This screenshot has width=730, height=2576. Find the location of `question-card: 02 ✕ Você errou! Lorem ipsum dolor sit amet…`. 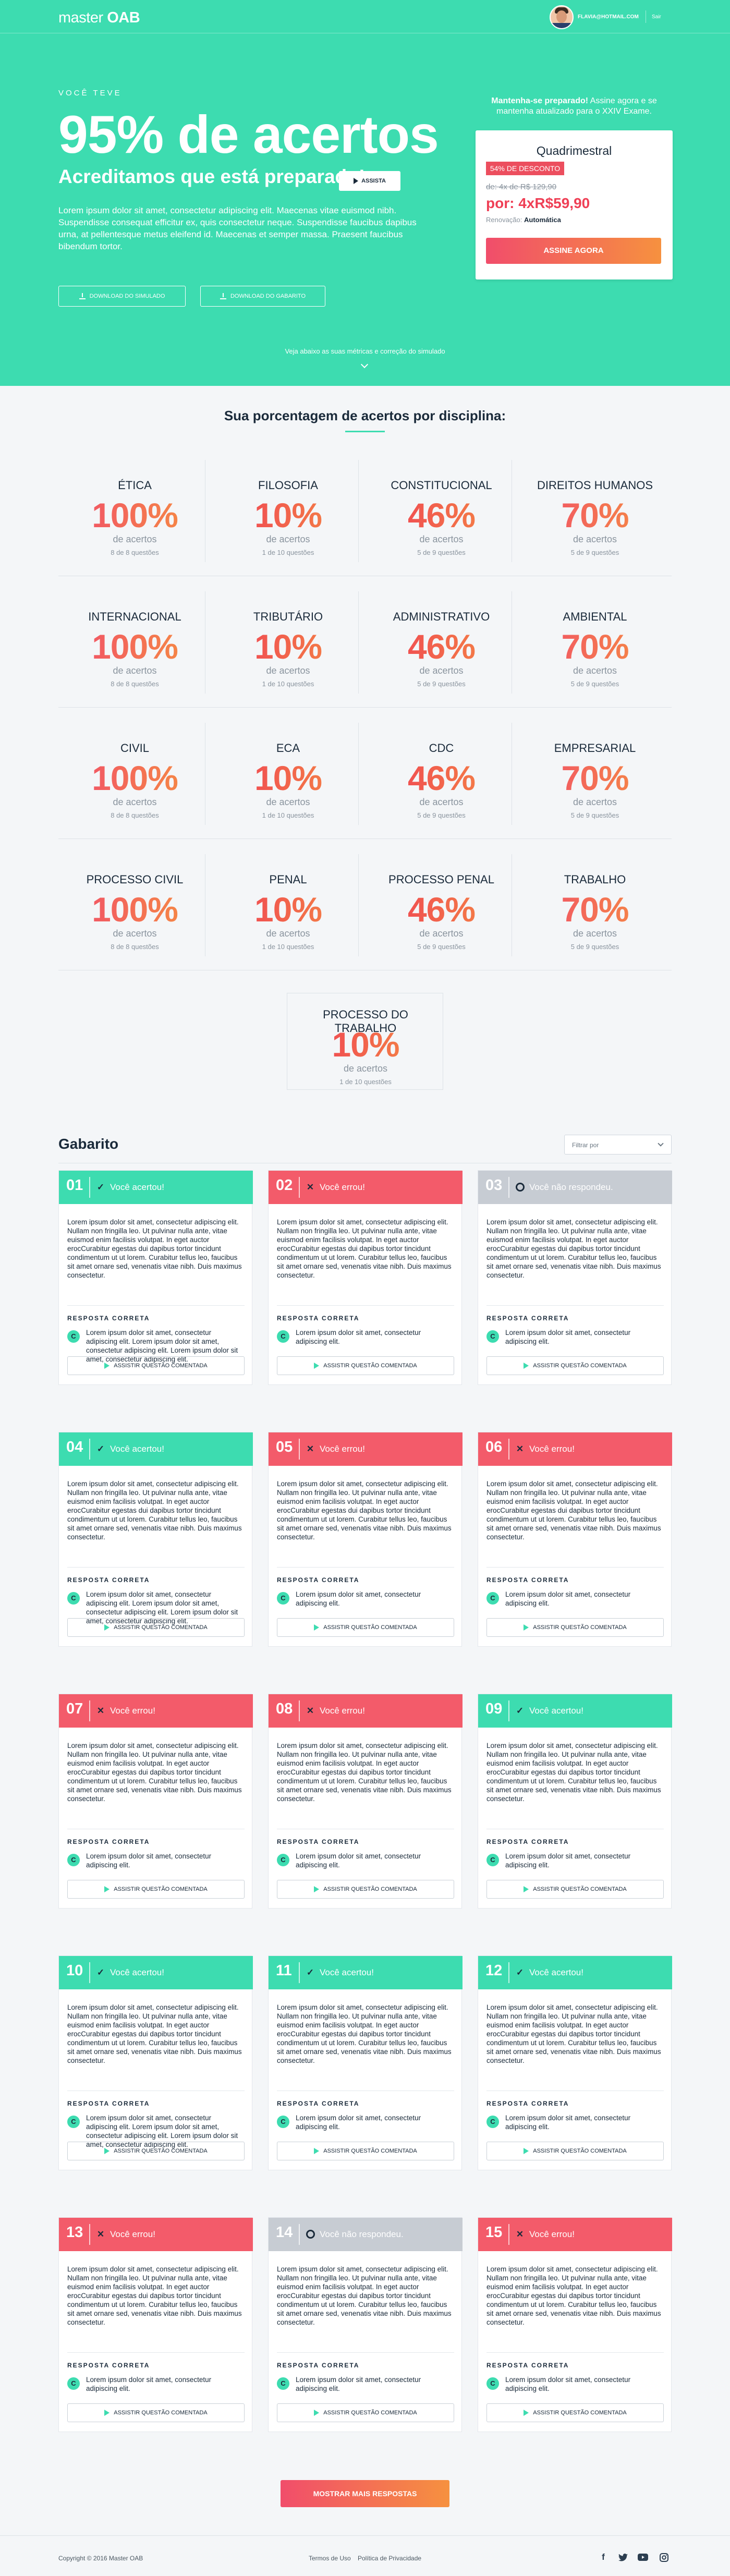

question-card: 02 ✕ Você errou! Lorem ipsum dolor sit amet… is located at coordinates (365, 1277).